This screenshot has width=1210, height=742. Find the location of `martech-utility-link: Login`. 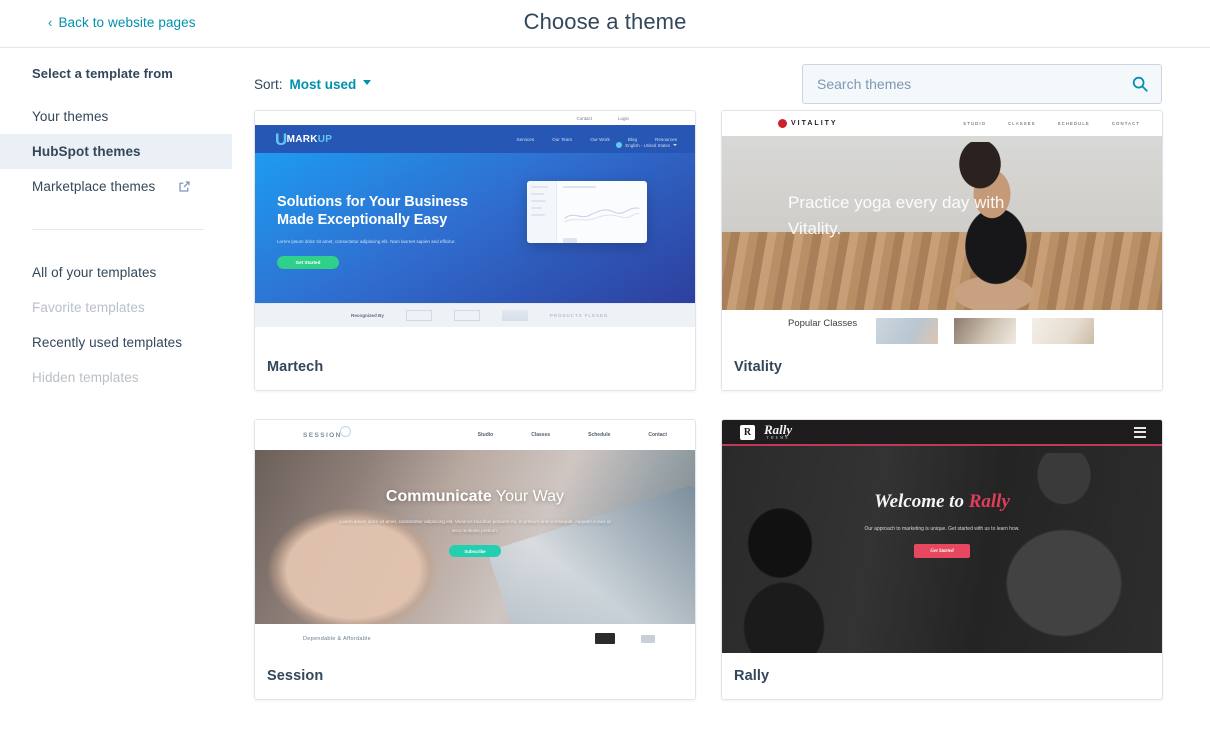

martech-utility-link: Login is located at coordinates (623, 118).